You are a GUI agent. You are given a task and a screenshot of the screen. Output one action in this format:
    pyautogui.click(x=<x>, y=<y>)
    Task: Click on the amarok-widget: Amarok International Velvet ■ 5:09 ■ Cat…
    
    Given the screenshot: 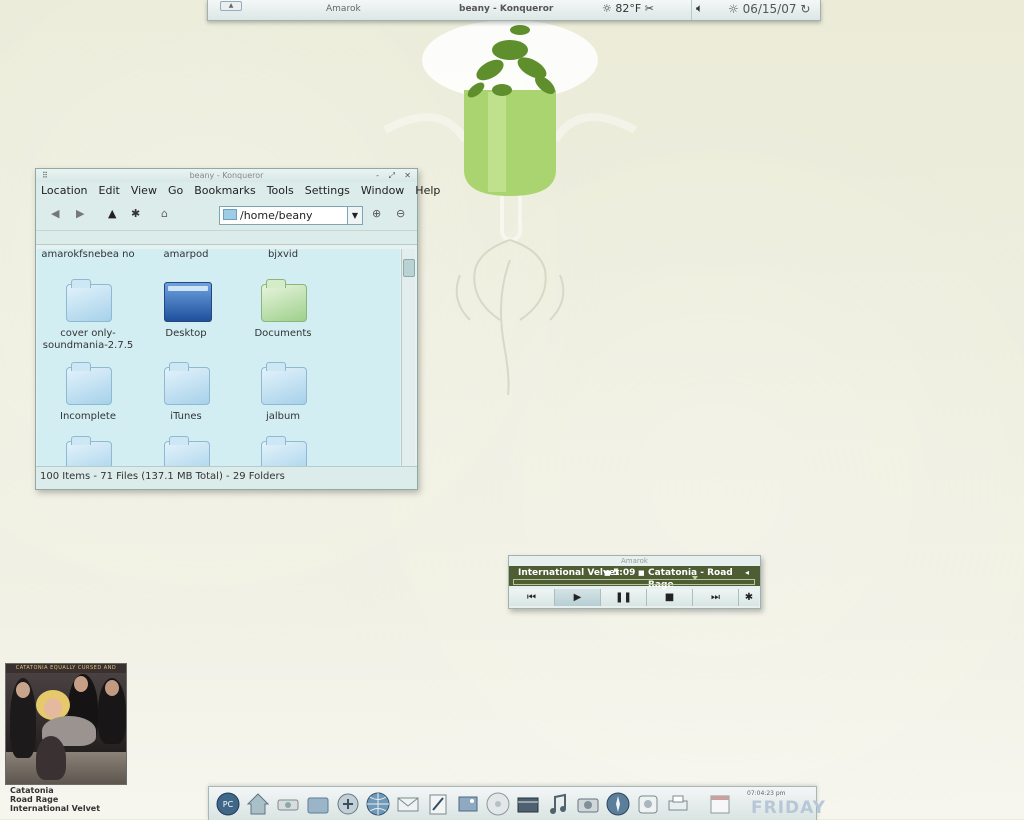 What is the action you would take?
    pyautogui.click(x=634, y=582)
    